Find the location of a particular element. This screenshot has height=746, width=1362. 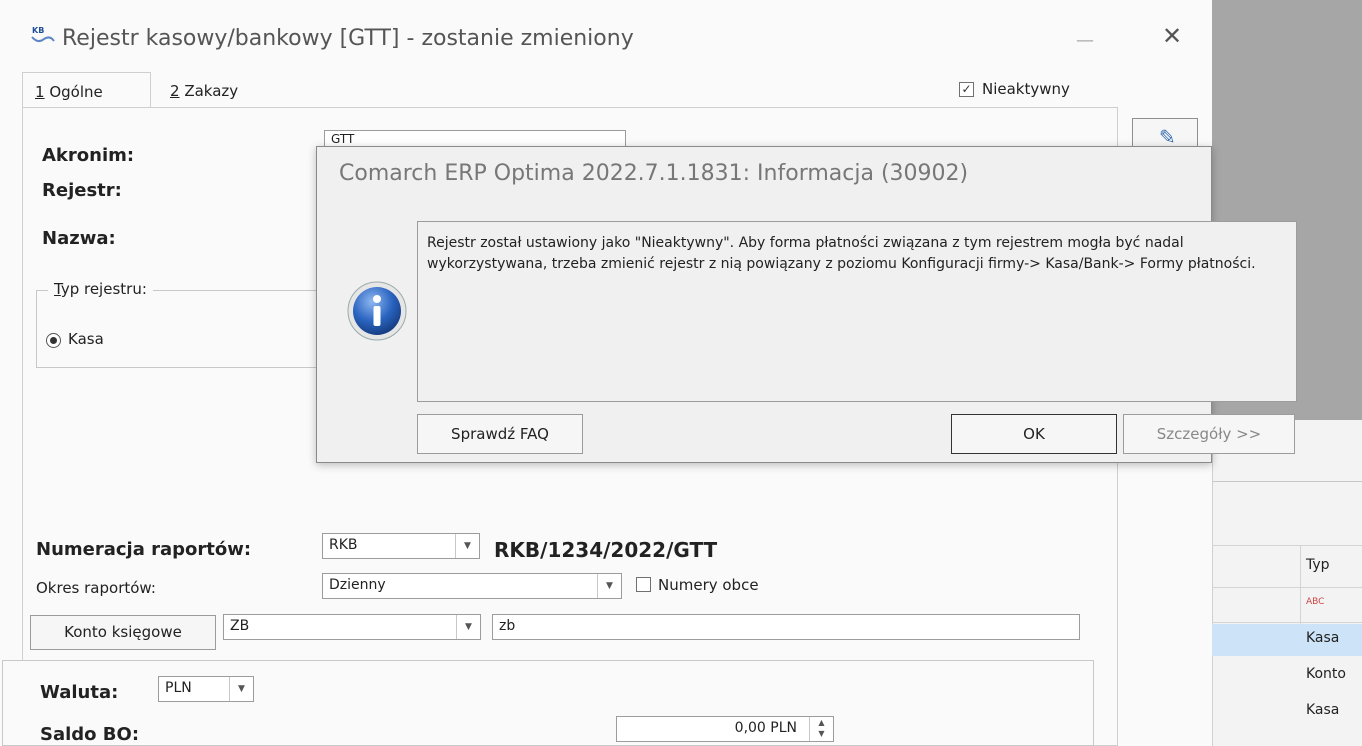

account-description-field: zb is located at coordinates (786, 627).